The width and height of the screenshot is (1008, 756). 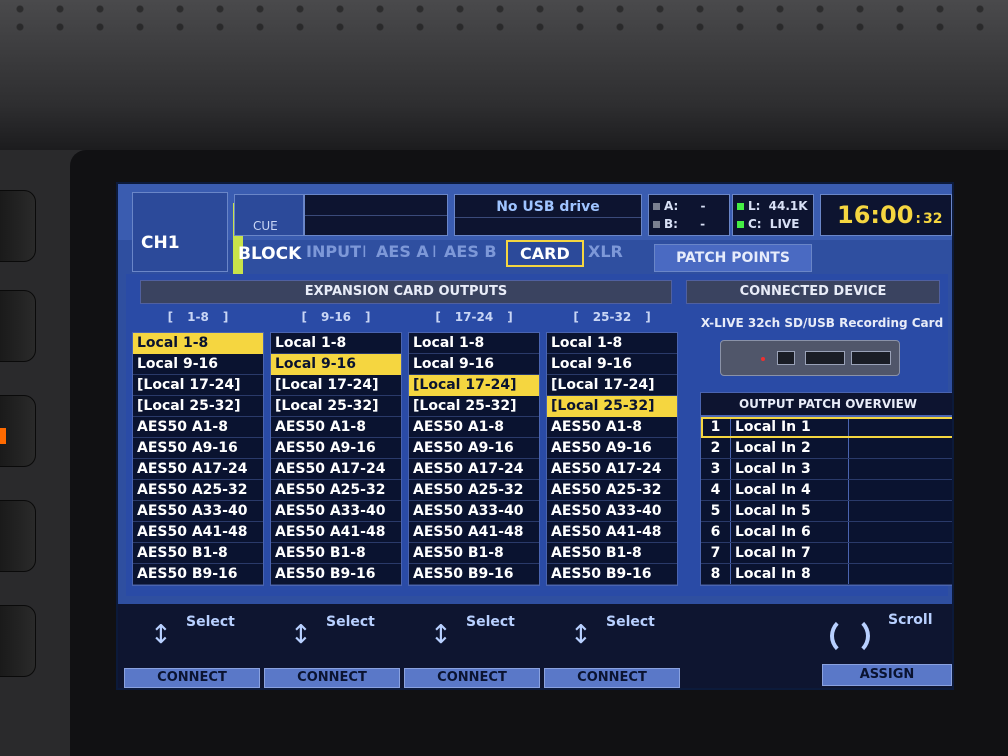 What do you see at coordinates (740, 224) in the screenshot?
I see `green-status-icon` at bounding box center [740, 224].